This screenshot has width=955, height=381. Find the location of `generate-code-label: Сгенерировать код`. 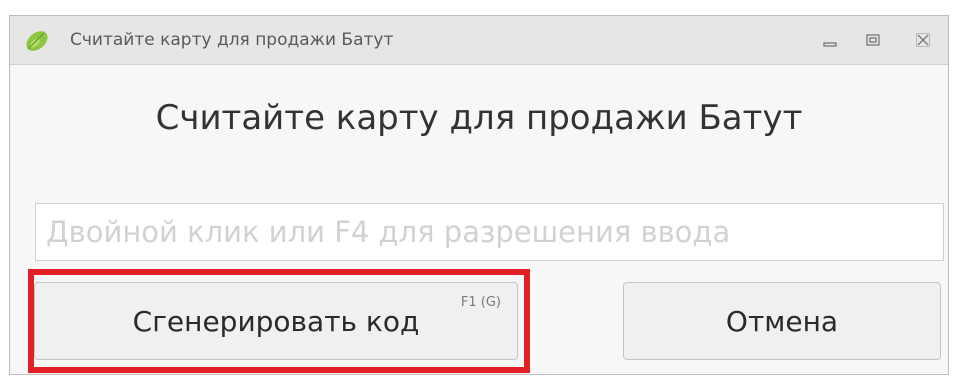

generate-code-label: Сгенерировать код is located at coordinates (276, 321).